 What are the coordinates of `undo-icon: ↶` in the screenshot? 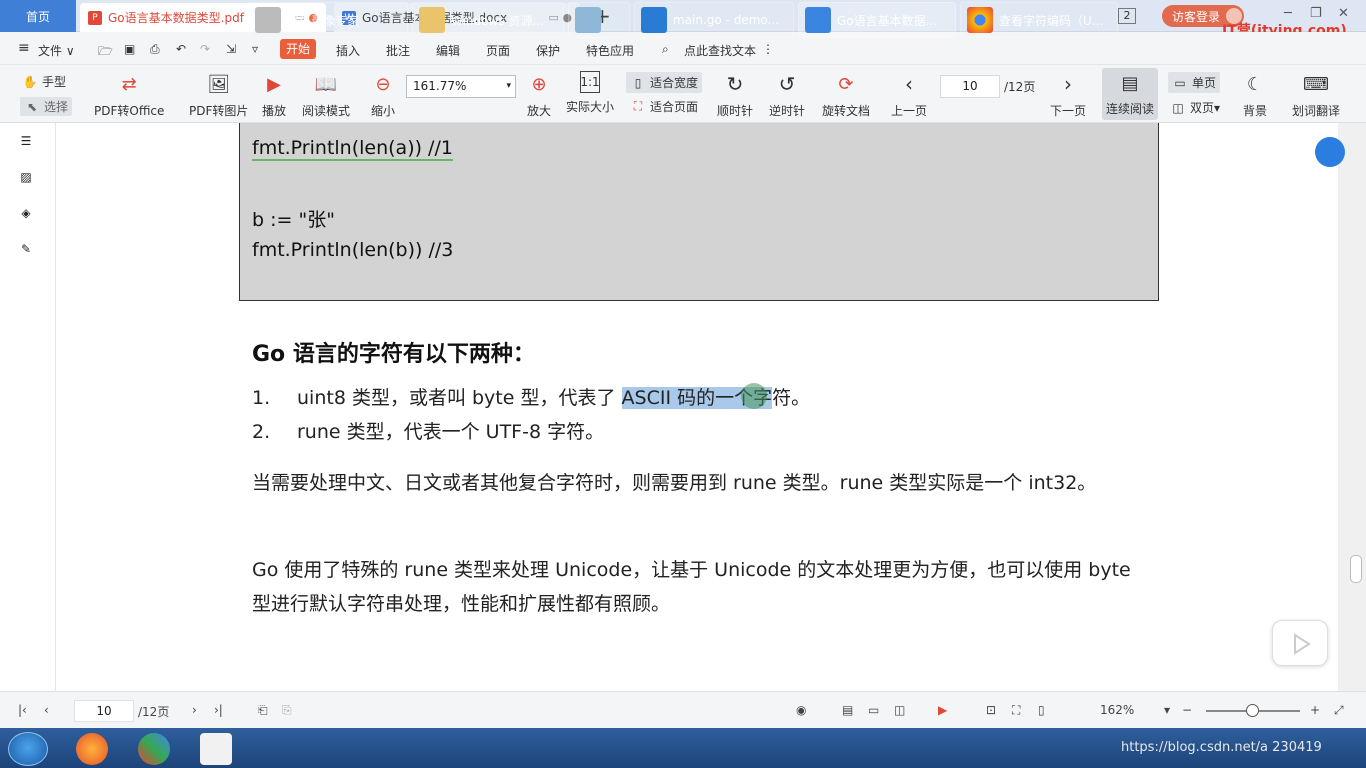 It's located at (181, 49).